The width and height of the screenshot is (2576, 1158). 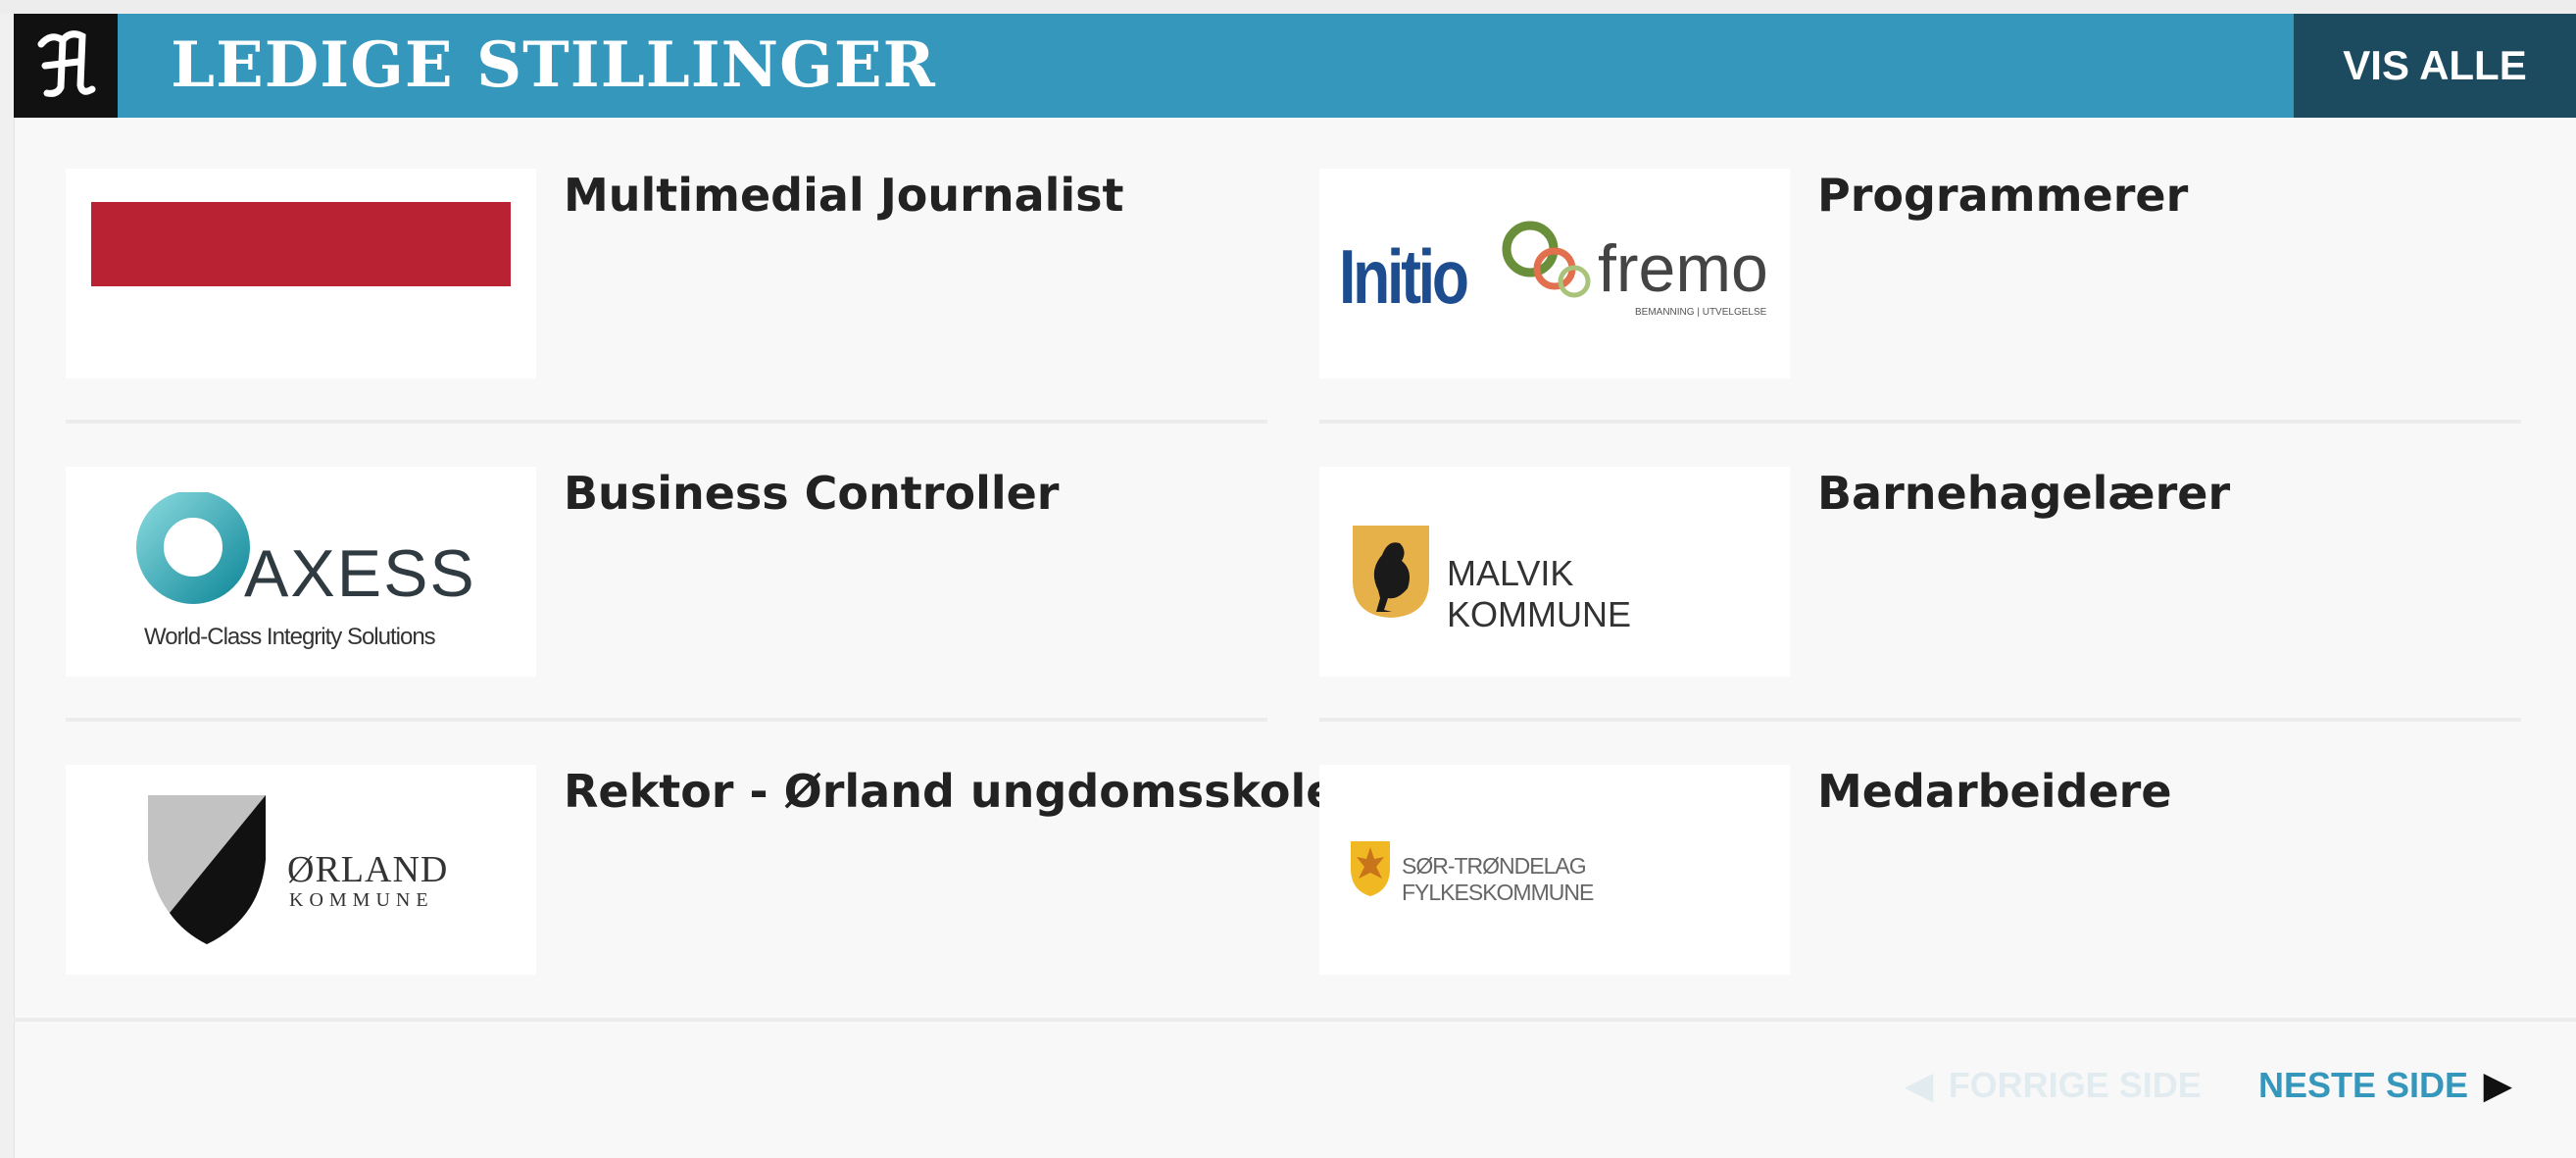 I want to click on newspaper-logo-icon, so click(x=66, y=66).